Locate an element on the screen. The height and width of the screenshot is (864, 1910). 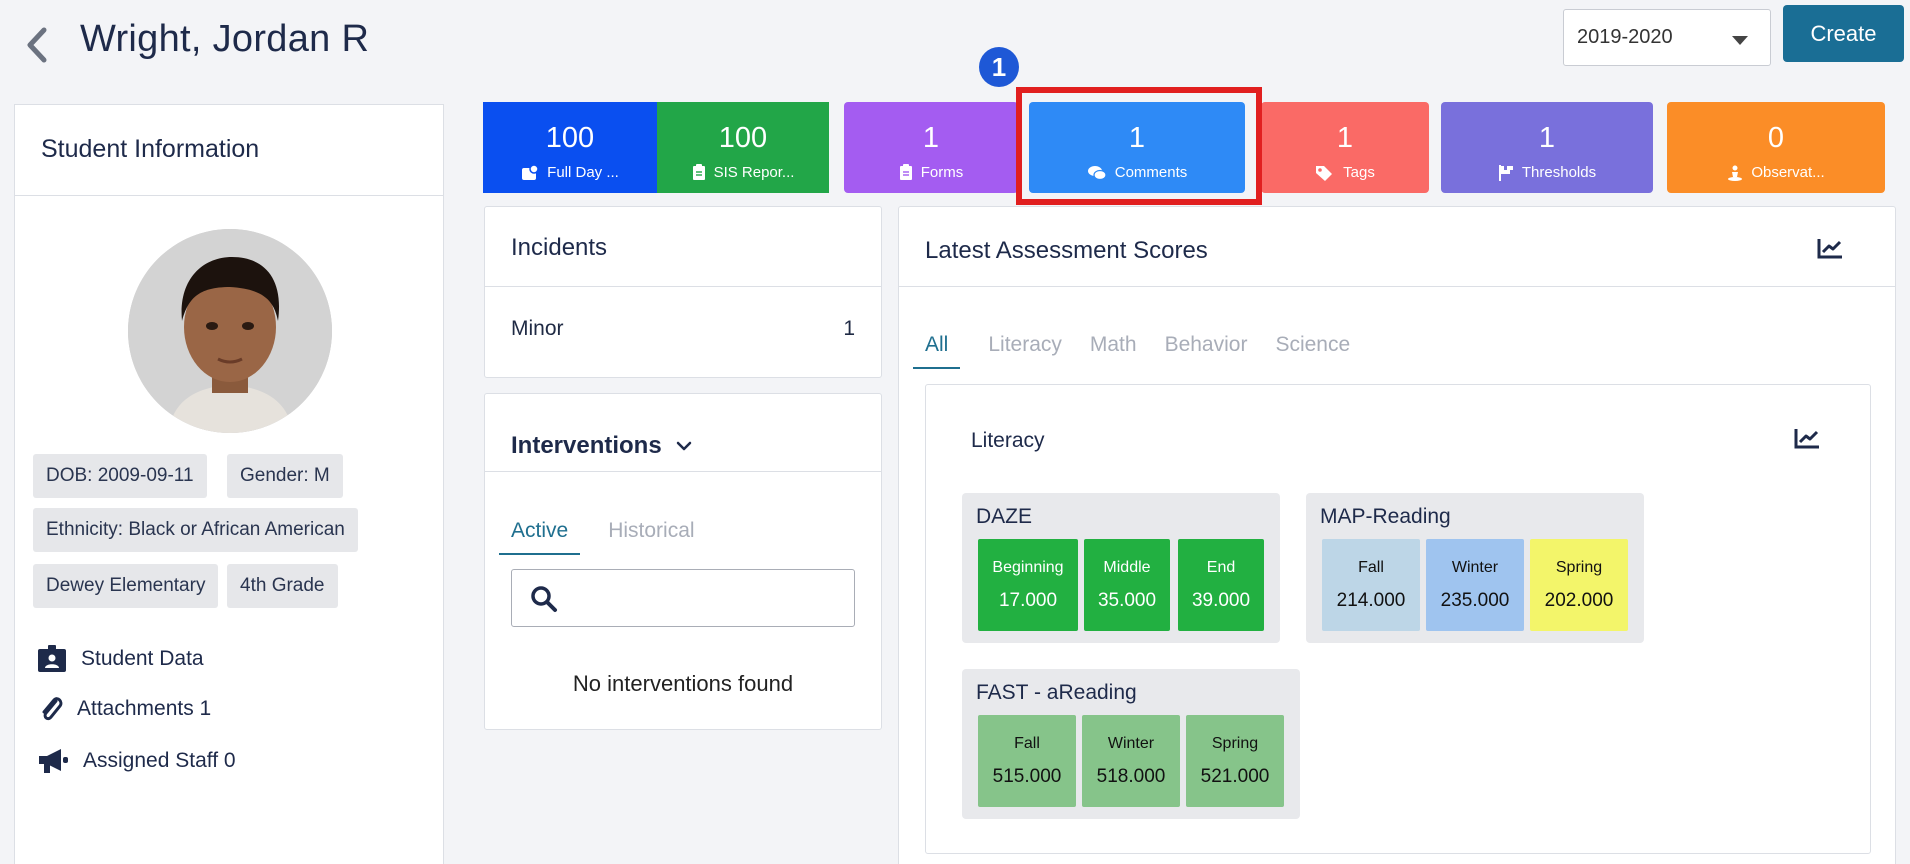
assessment-title: Latest Assessment Scores is located at coordinates (1066, 250).